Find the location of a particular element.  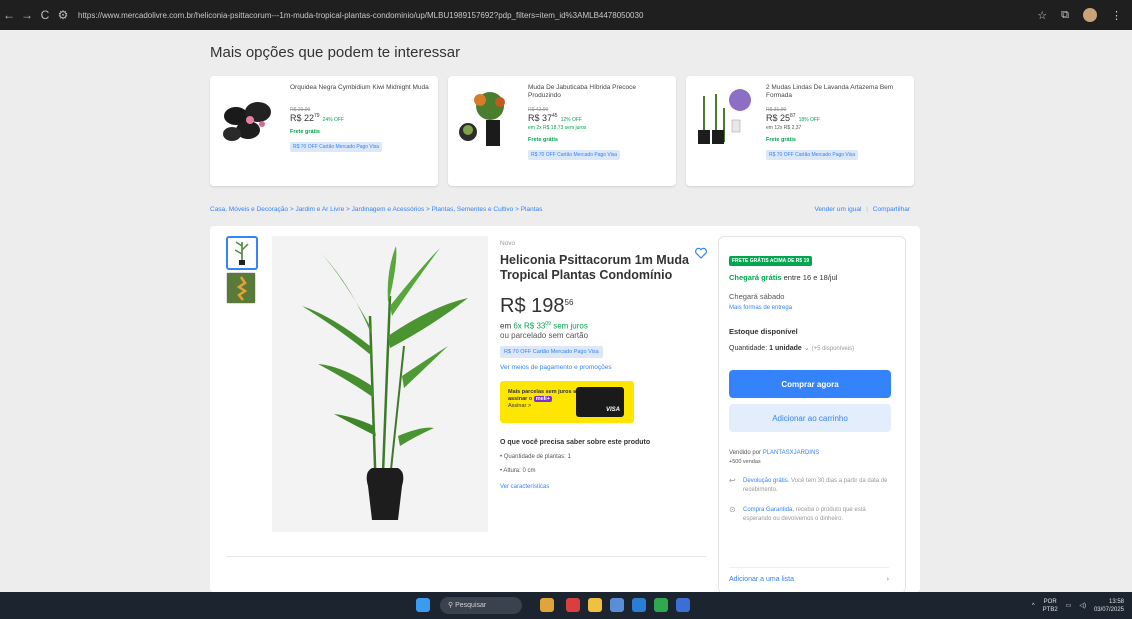

guarantee-link: Compra Garantida, is located at coordinates (768, 510).